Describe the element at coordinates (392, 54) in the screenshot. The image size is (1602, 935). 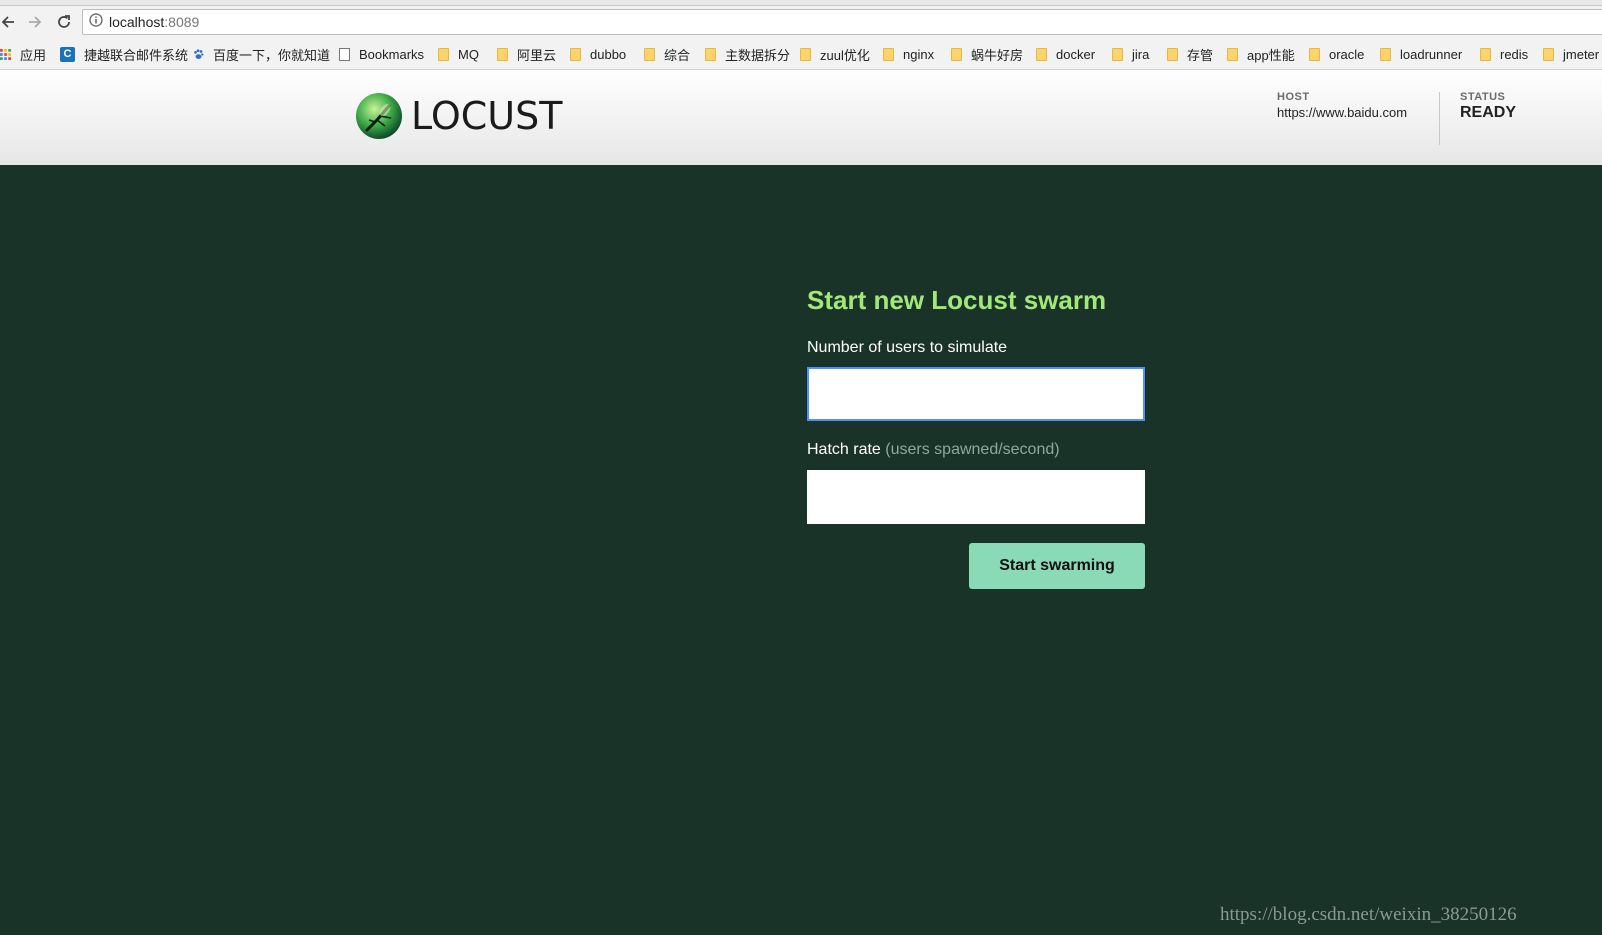
I see `bookmark-label: Bookmarks` at that location.